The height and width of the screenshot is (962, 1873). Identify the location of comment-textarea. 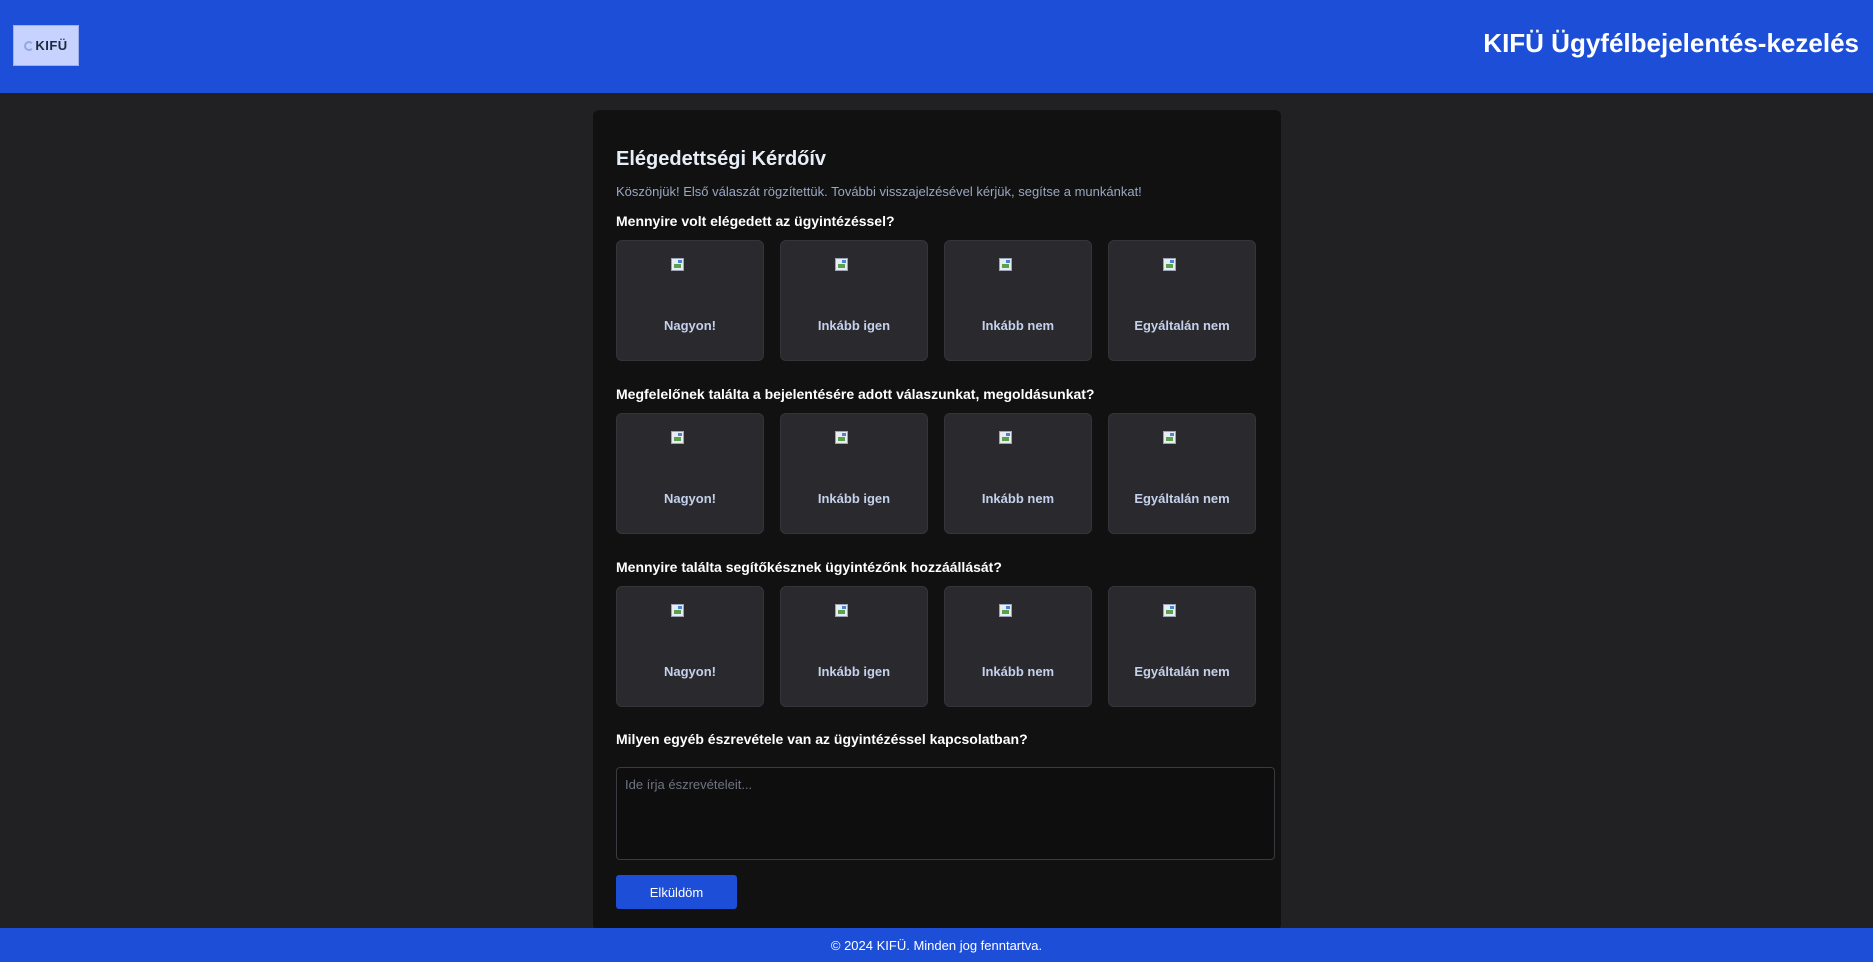
(945, 813).